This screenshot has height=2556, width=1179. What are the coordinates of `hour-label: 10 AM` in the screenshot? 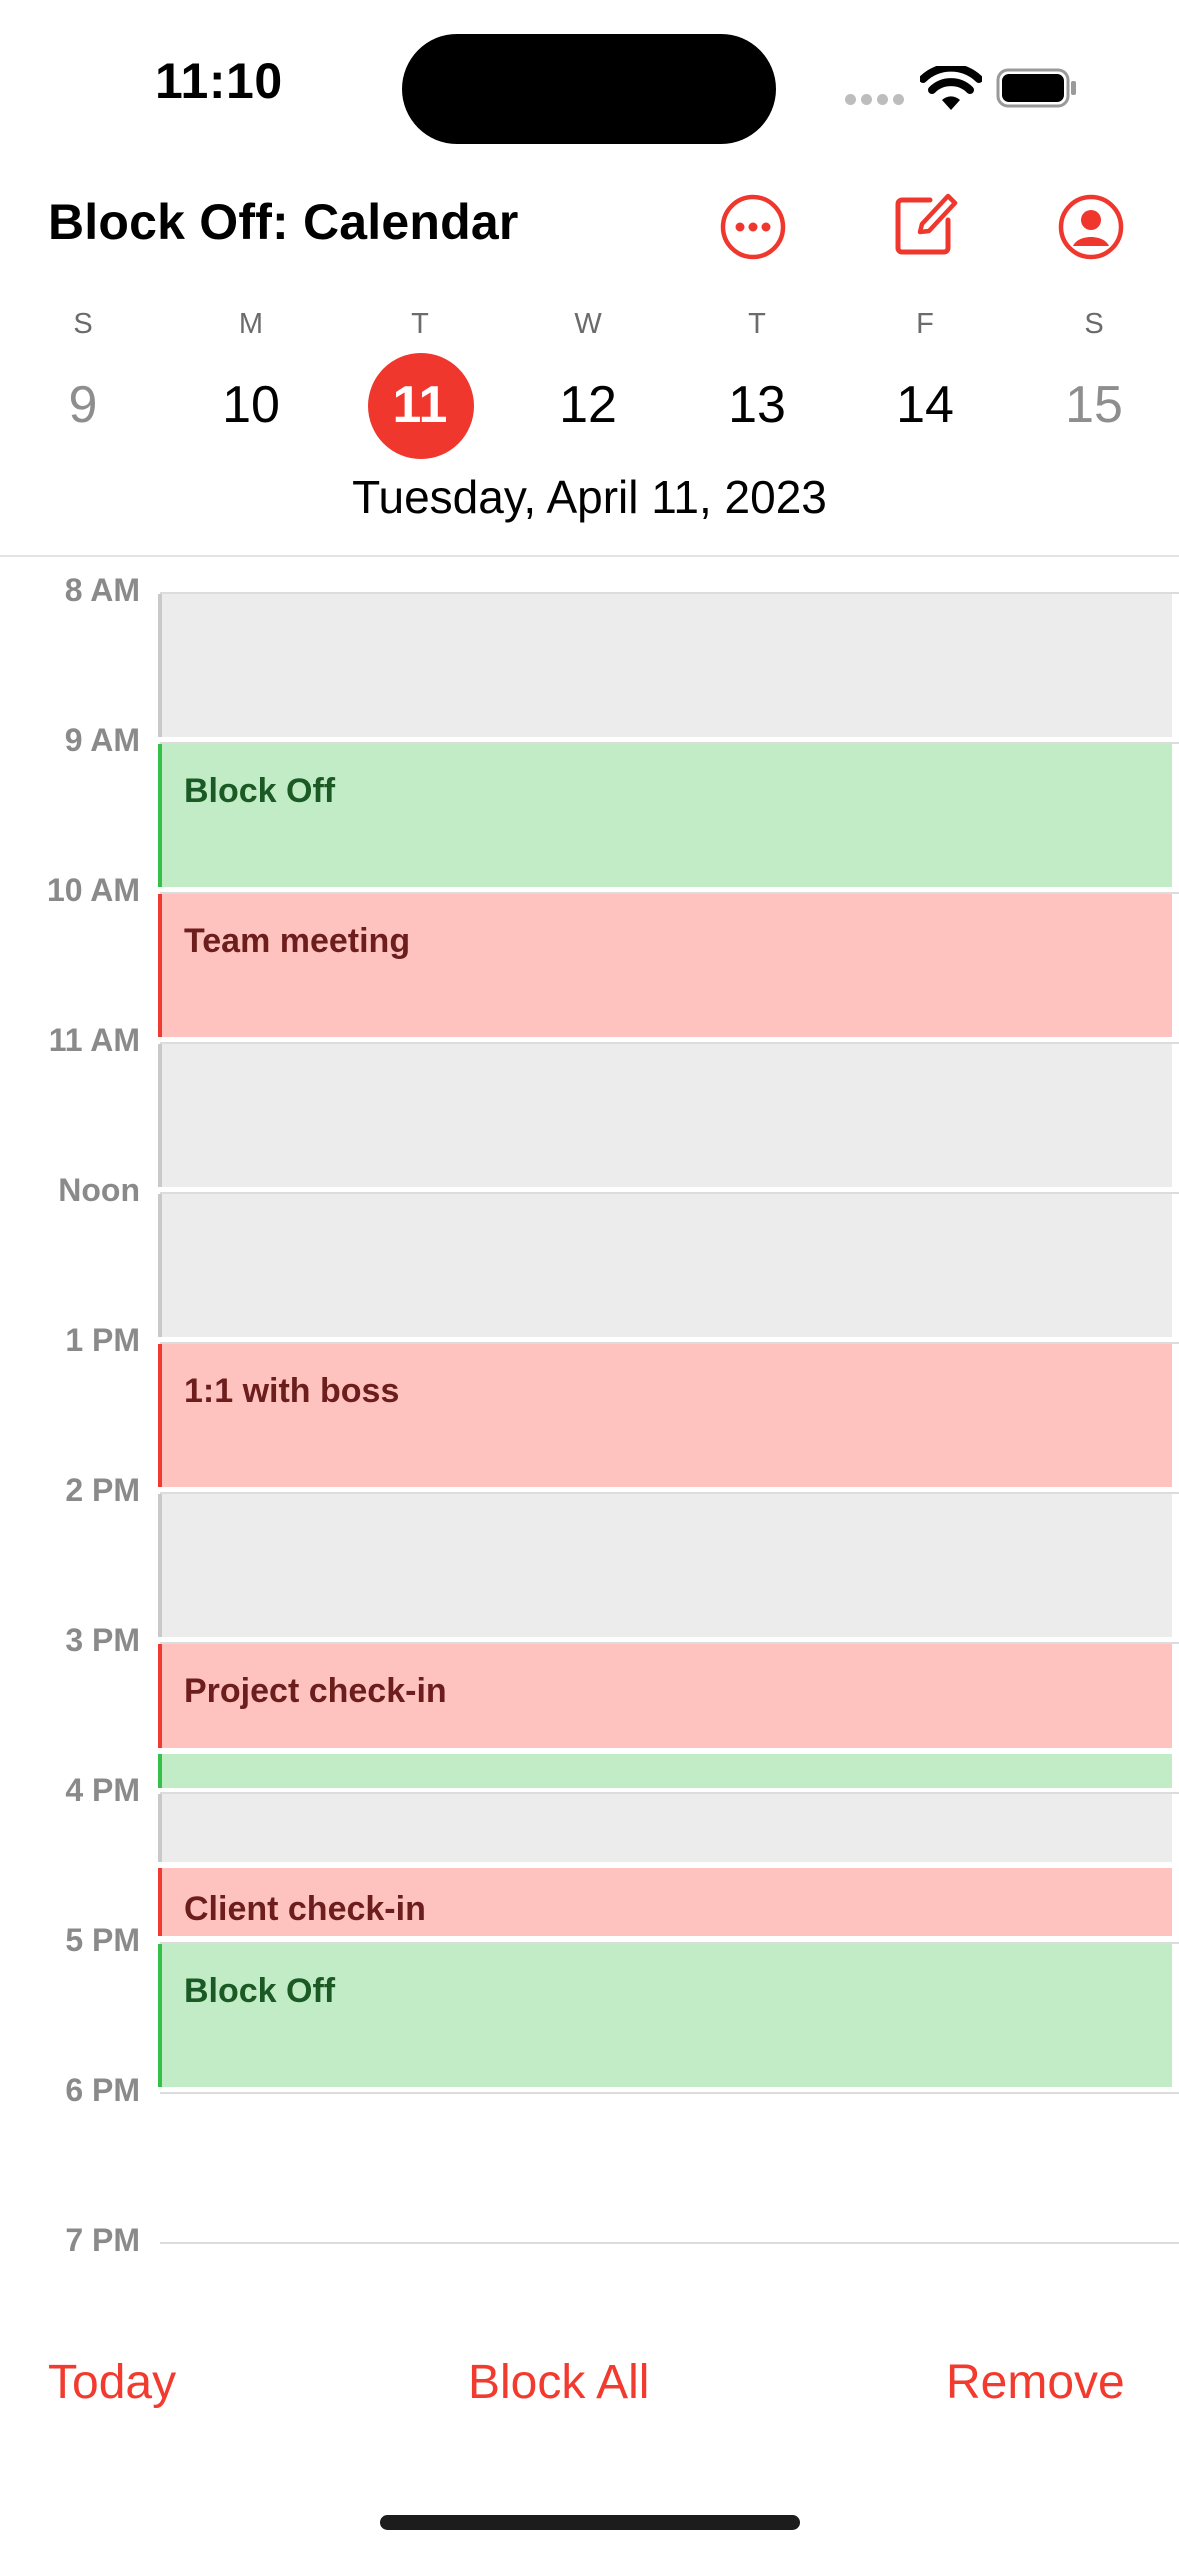 It's located at (93, 890).